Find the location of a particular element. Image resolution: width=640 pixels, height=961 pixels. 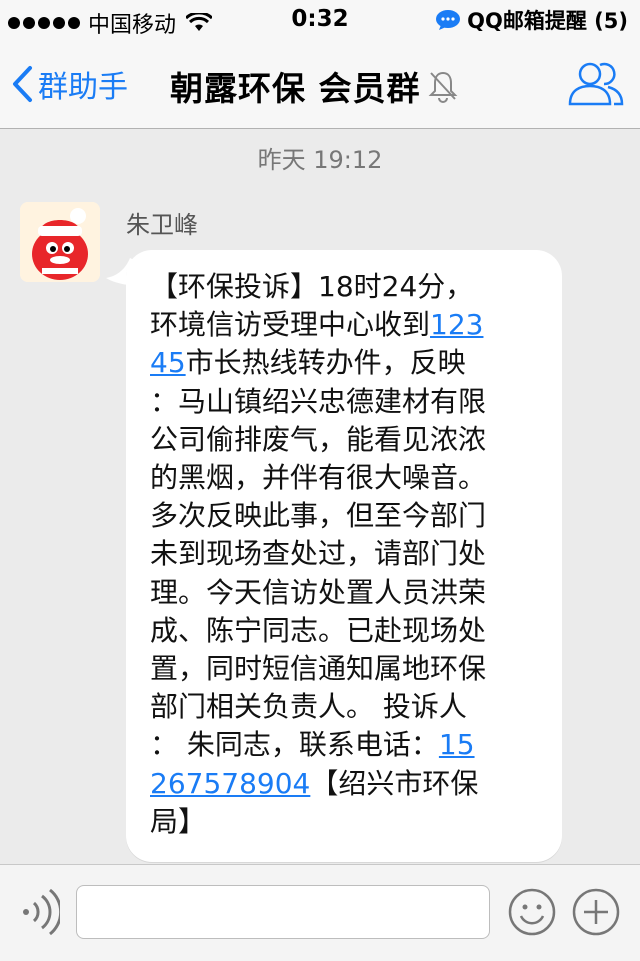

page-title: 朝露环保 会员群 is located at coordinates (314, 86).